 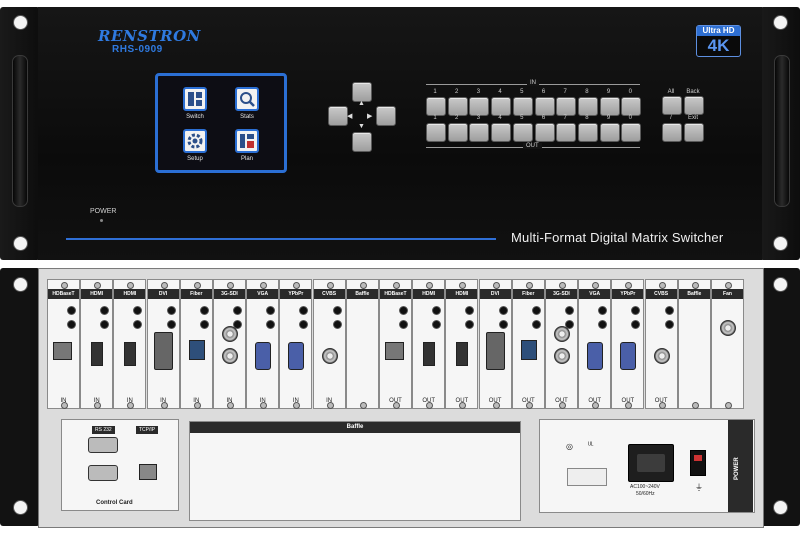 What do you see at coordinates (362, 92) in the screenshot?
I see `up-button` at bounding box center [362, 92].